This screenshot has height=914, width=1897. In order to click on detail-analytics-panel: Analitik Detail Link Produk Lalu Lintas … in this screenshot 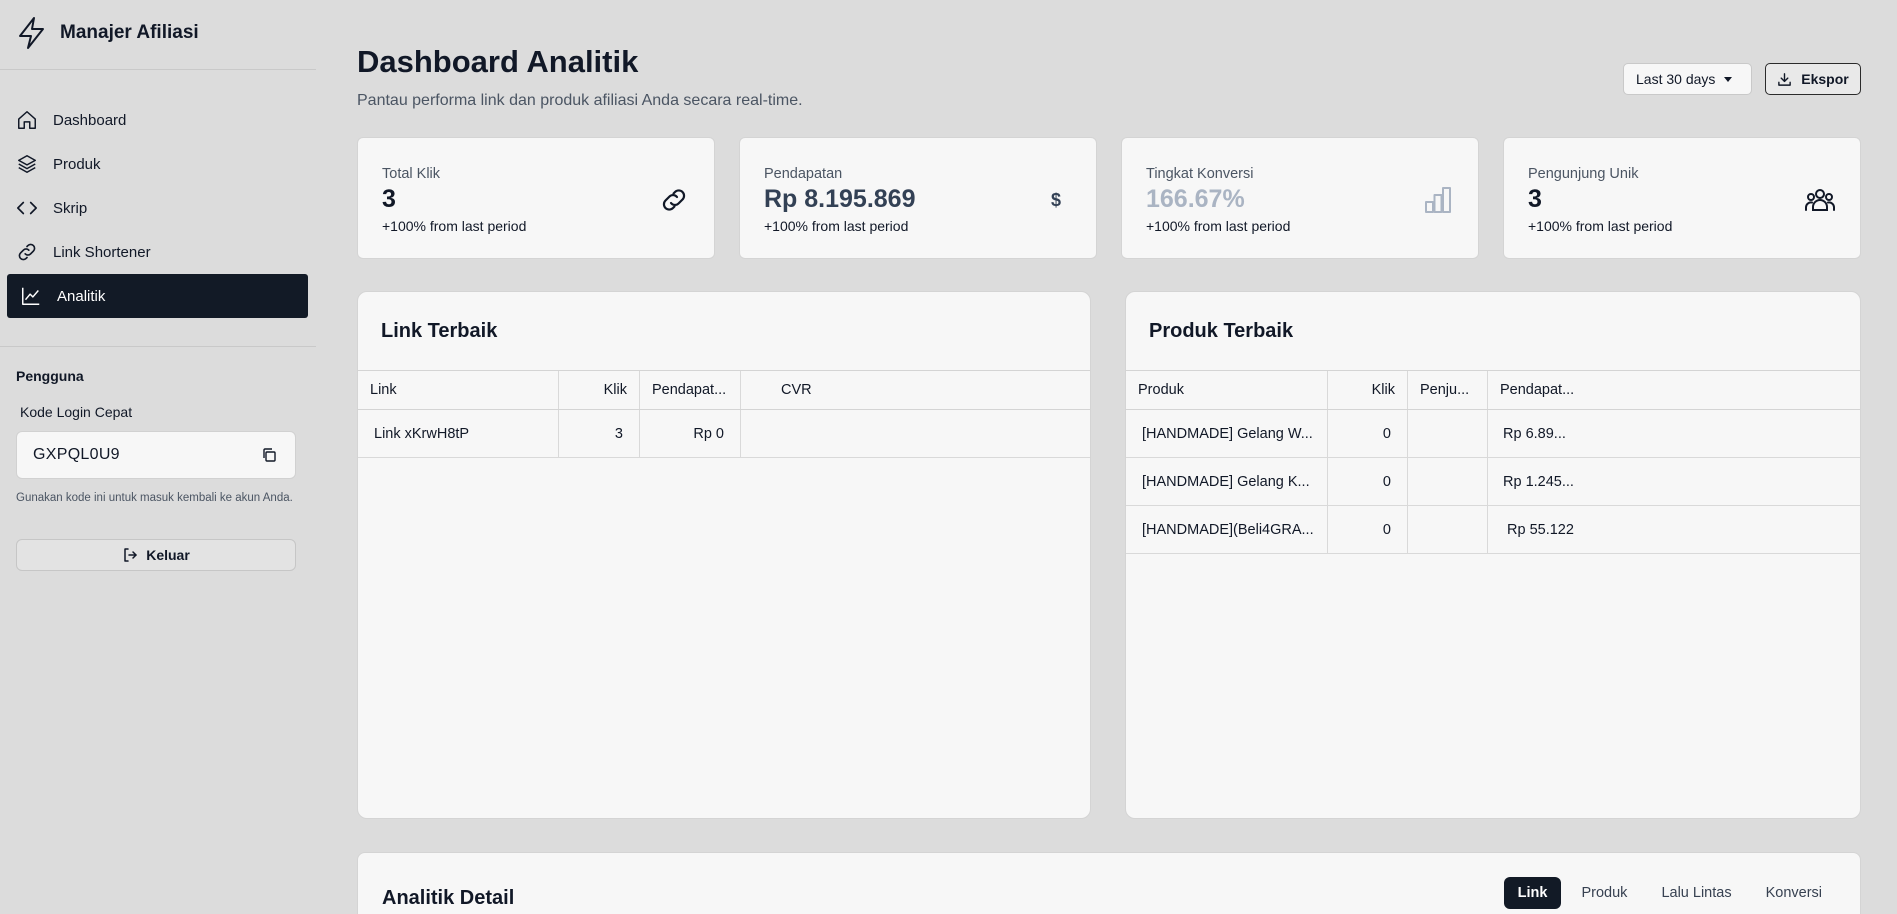, I will do `click(1109, 883)`.